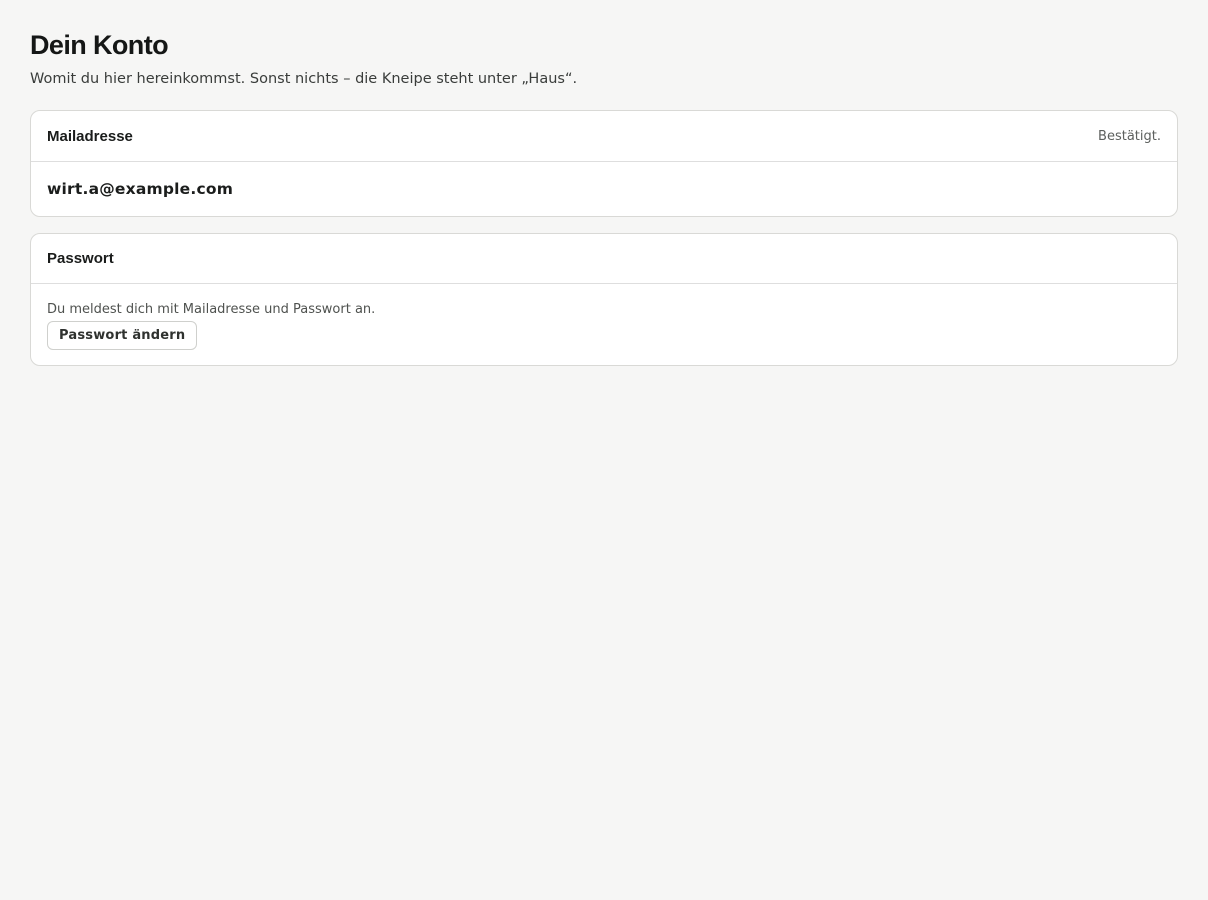  What do you see at coordinates (122, 335) in the screenshot?
I see `change-password-button: Passwort ändern` at bounding box center [122, 335].